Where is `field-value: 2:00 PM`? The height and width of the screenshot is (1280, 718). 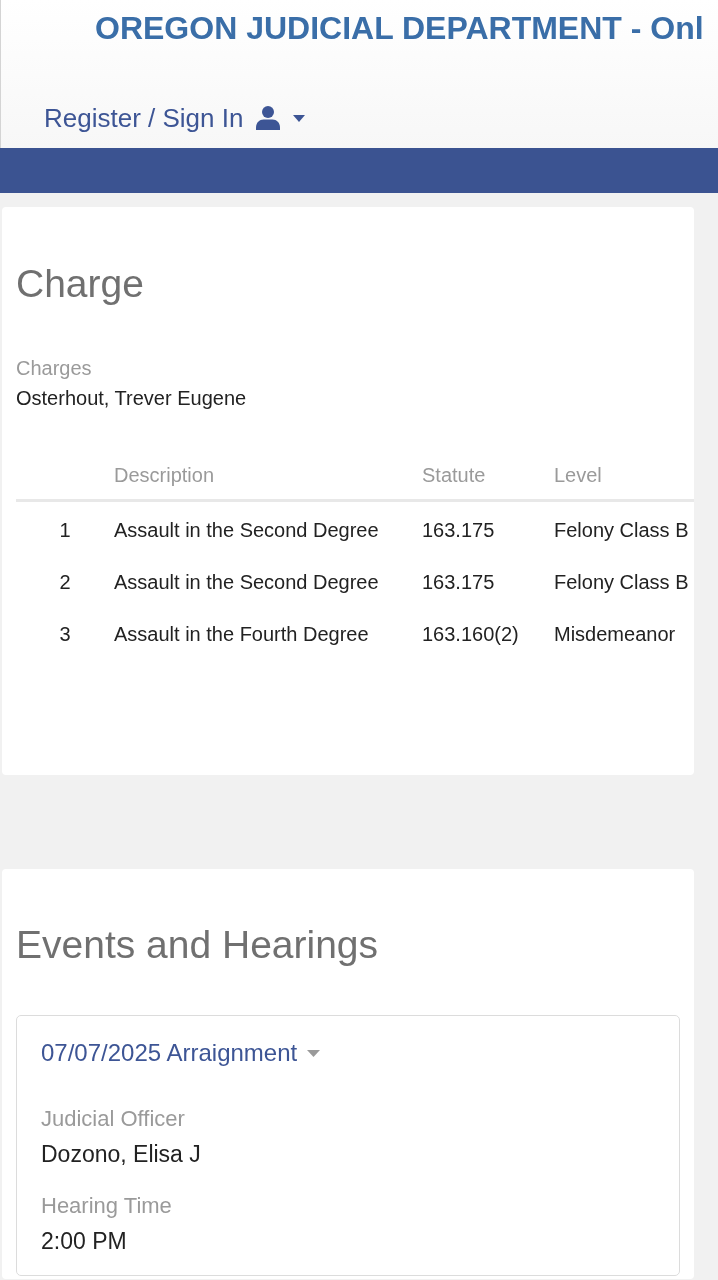 field-value: 2:00 PM is located at coordinates (84, 1241).